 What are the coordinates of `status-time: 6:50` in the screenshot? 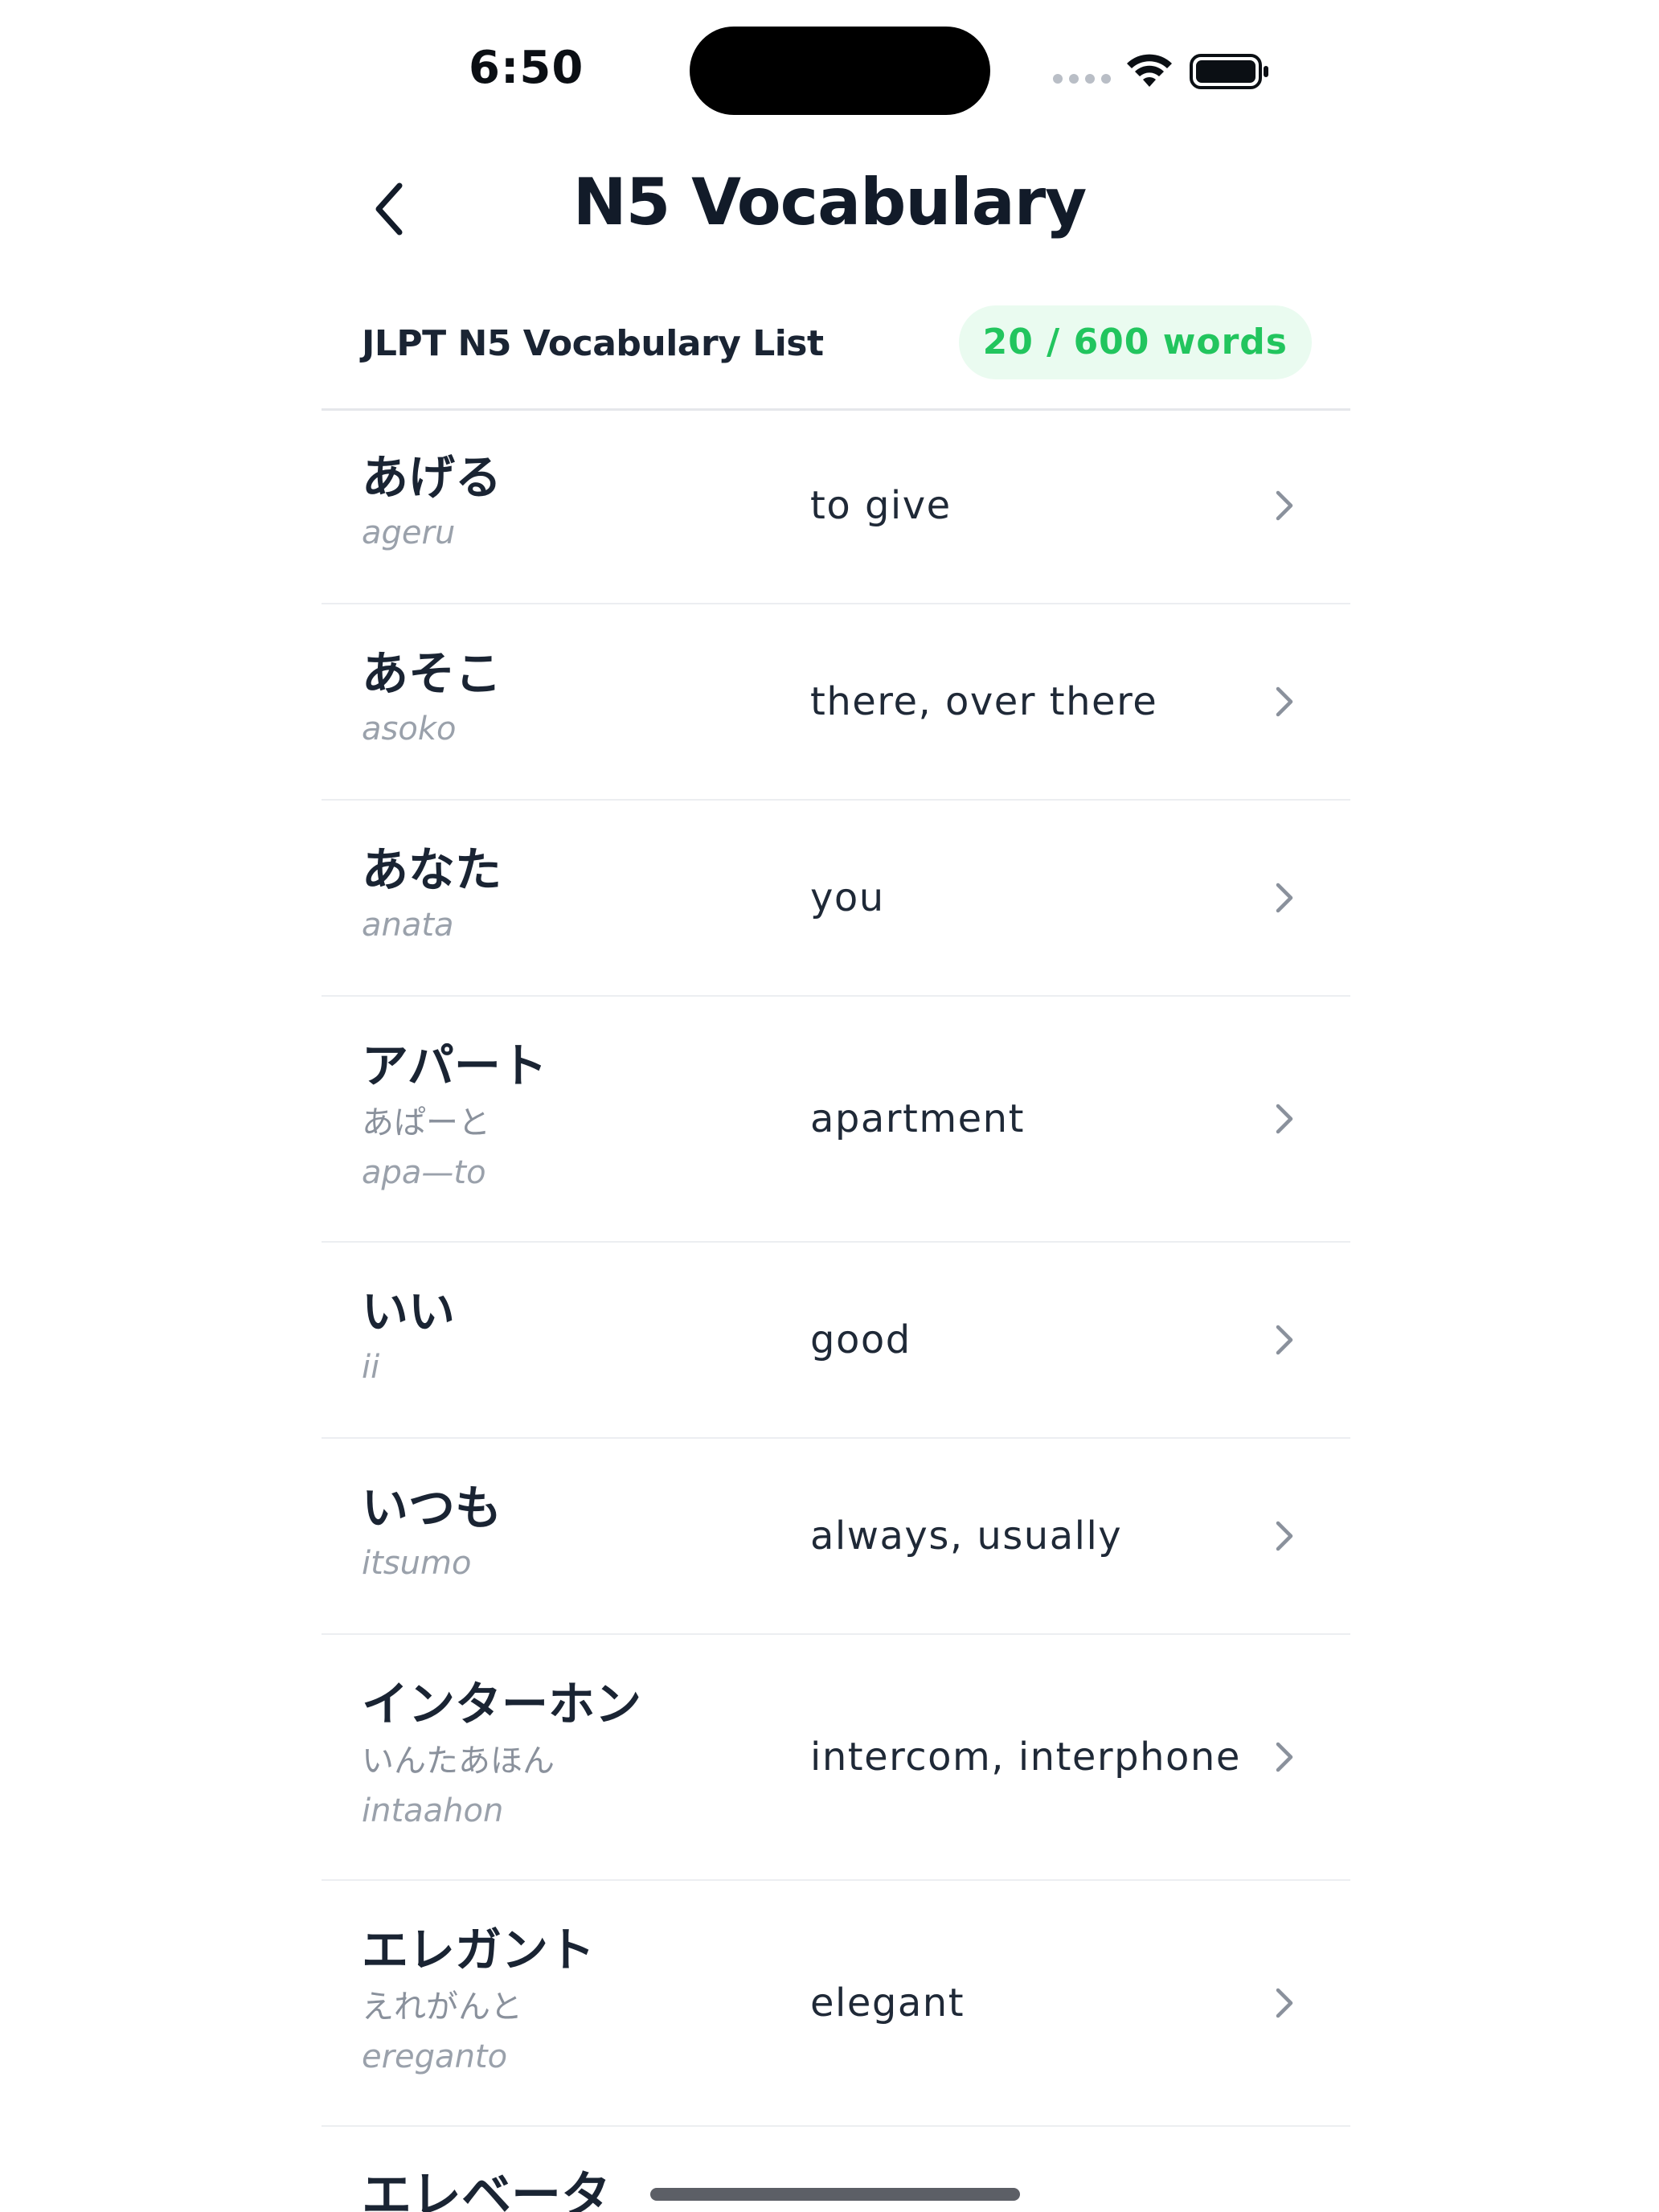 It's located at (526, 68).